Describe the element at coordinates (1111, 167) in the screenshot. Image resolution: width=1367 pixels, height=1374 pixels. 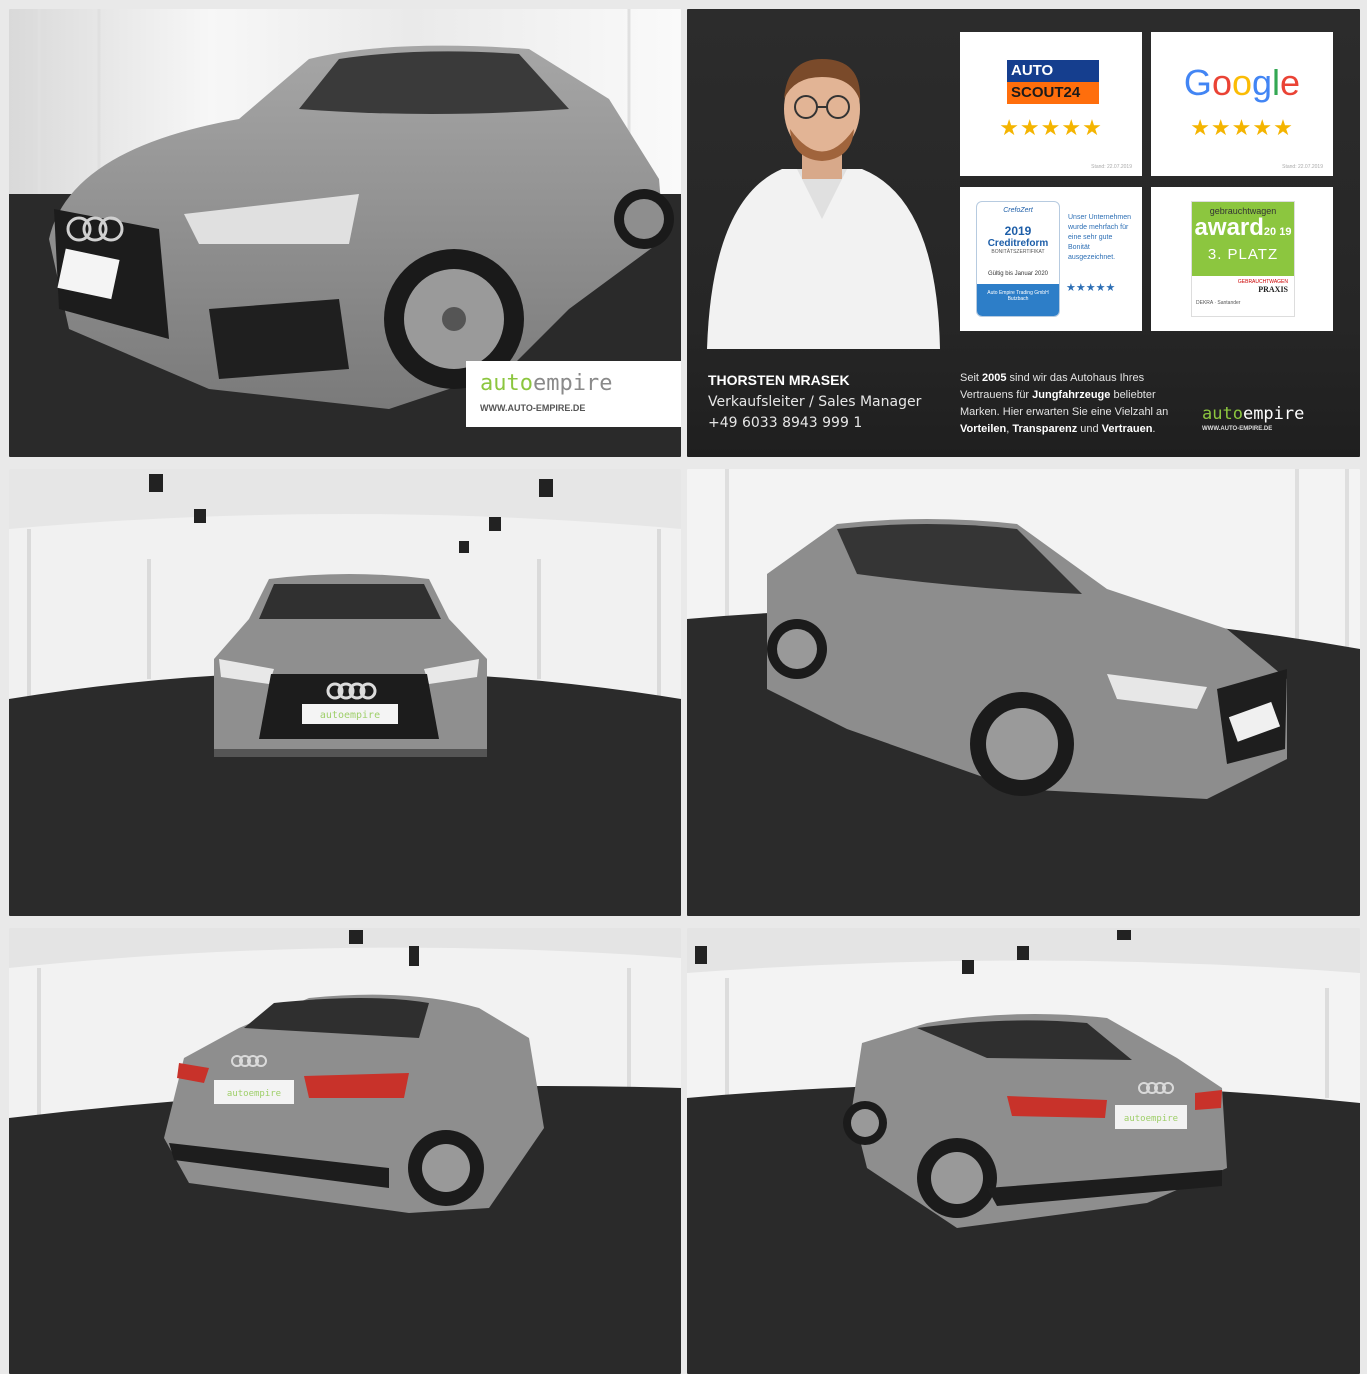
I see `autoscout24-stand-date: Stand: 22.07.2019` at that location.